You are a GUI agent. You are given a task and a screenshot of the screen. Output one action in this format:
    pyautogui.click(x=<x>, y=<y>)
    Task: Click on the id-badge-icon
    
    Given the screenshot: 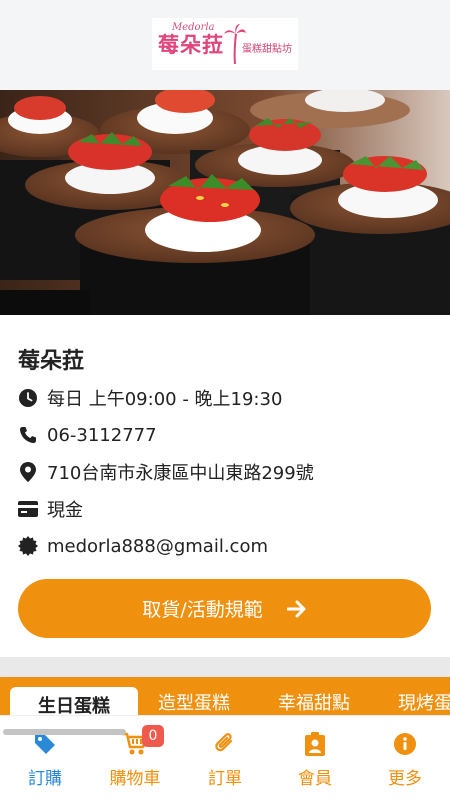 What is the action you would take?
    pyautogui.click(x=315, y=744)
    